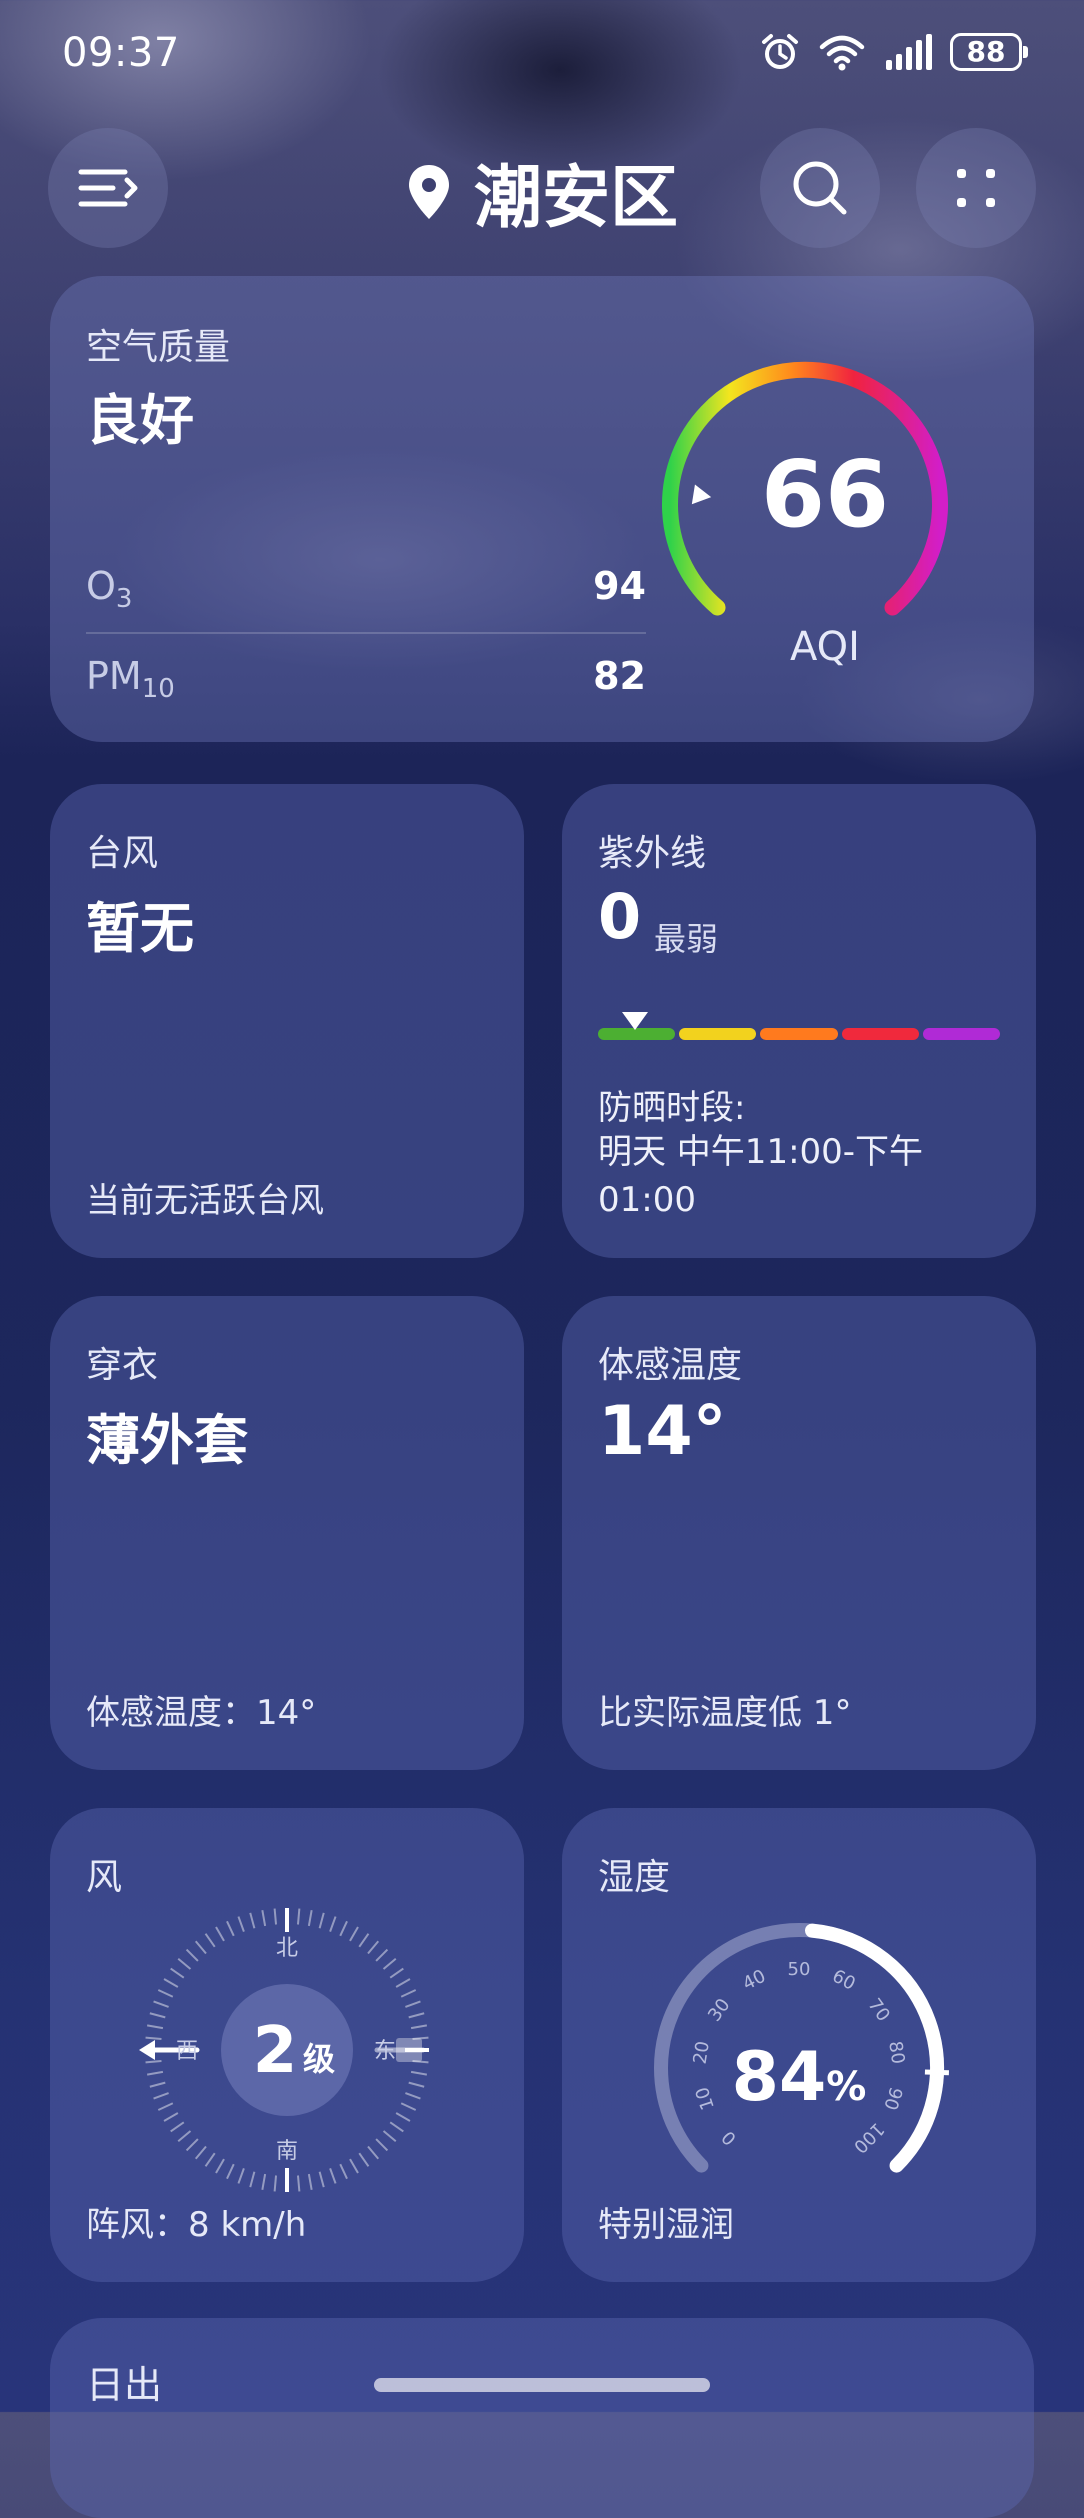  Describe the element at coordinates (287, 1021) in the screenshot. I see `typhoon-card: 台风 暂无 当前无活跃台风` at that location.